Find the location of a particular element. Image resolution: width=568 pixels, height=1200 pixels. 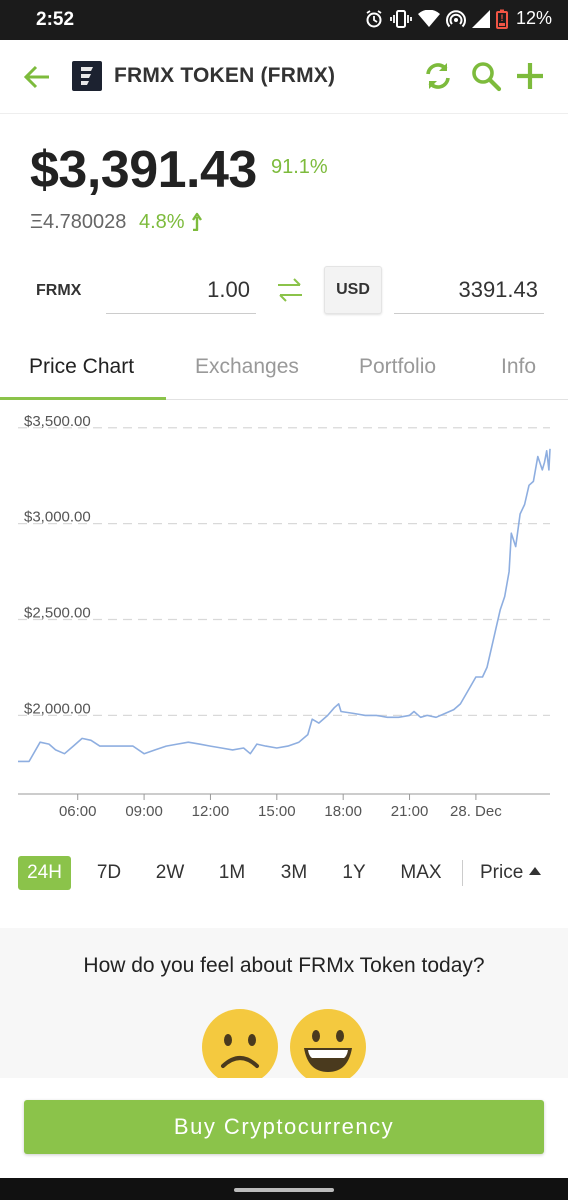

alarm-icon is located at coordinates (374, 18).